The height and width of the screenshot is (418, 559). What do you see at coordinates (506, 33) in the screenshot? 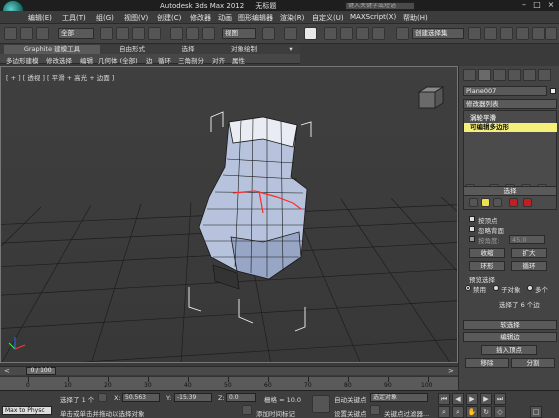
I see `layer-icon` at bounding box center [506, 33].